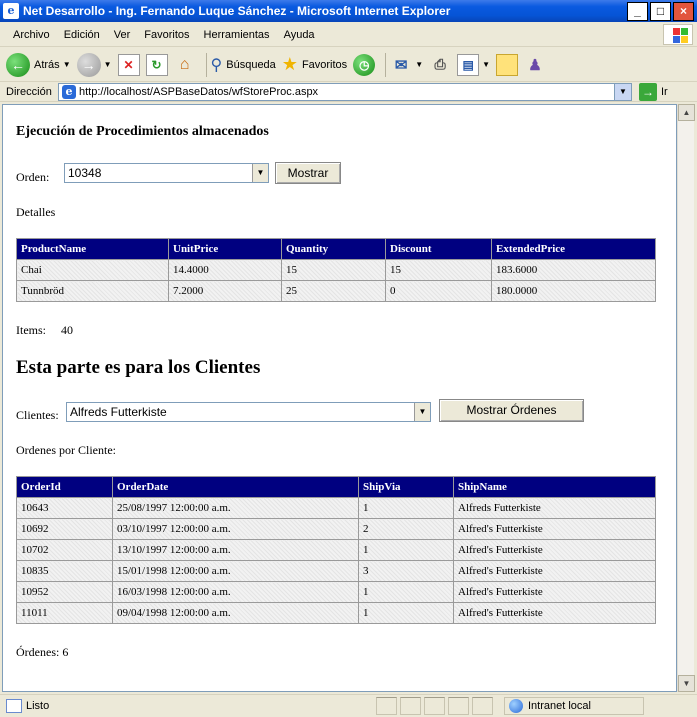  What do you see at coordinates (64, 571) in the screenshot?
I see `table-cell: 10835` at bounding box center [64, 571].